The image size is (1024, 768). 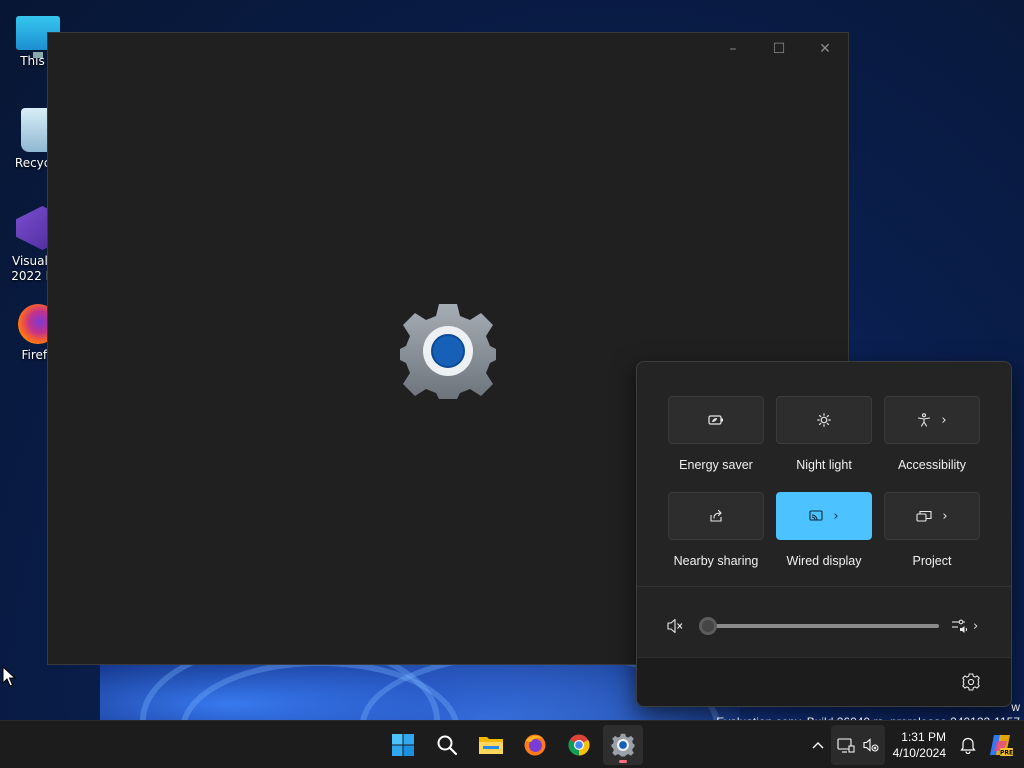 I want to click on wired-display-button: ›, so click(x=824, y=516).